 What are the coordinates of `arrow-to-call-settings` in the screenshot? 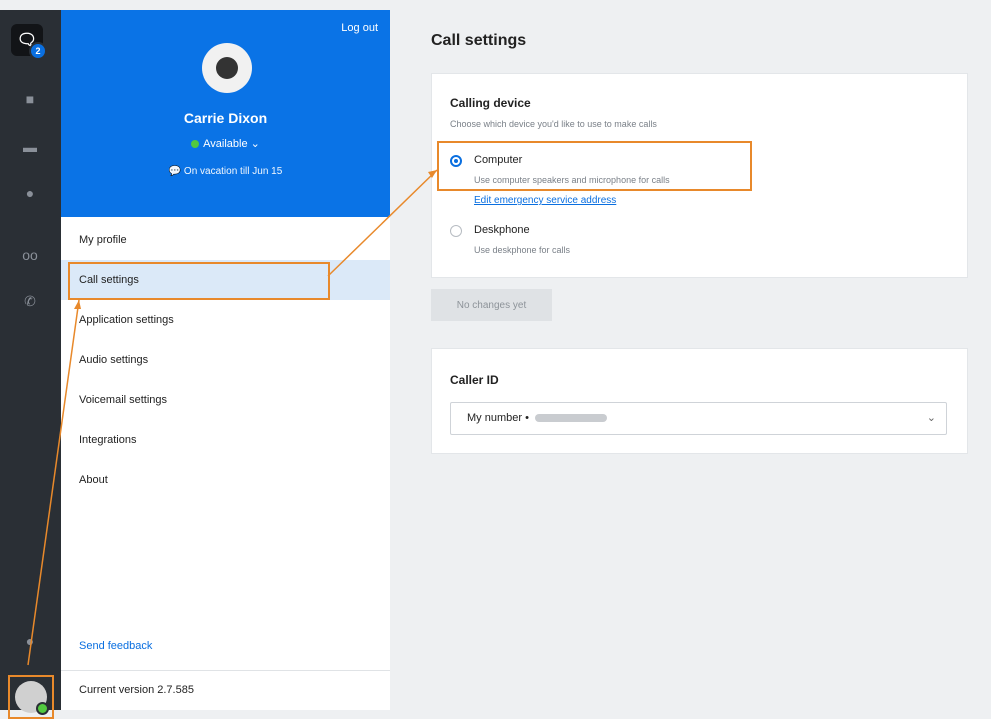 It's located at (53, 482).